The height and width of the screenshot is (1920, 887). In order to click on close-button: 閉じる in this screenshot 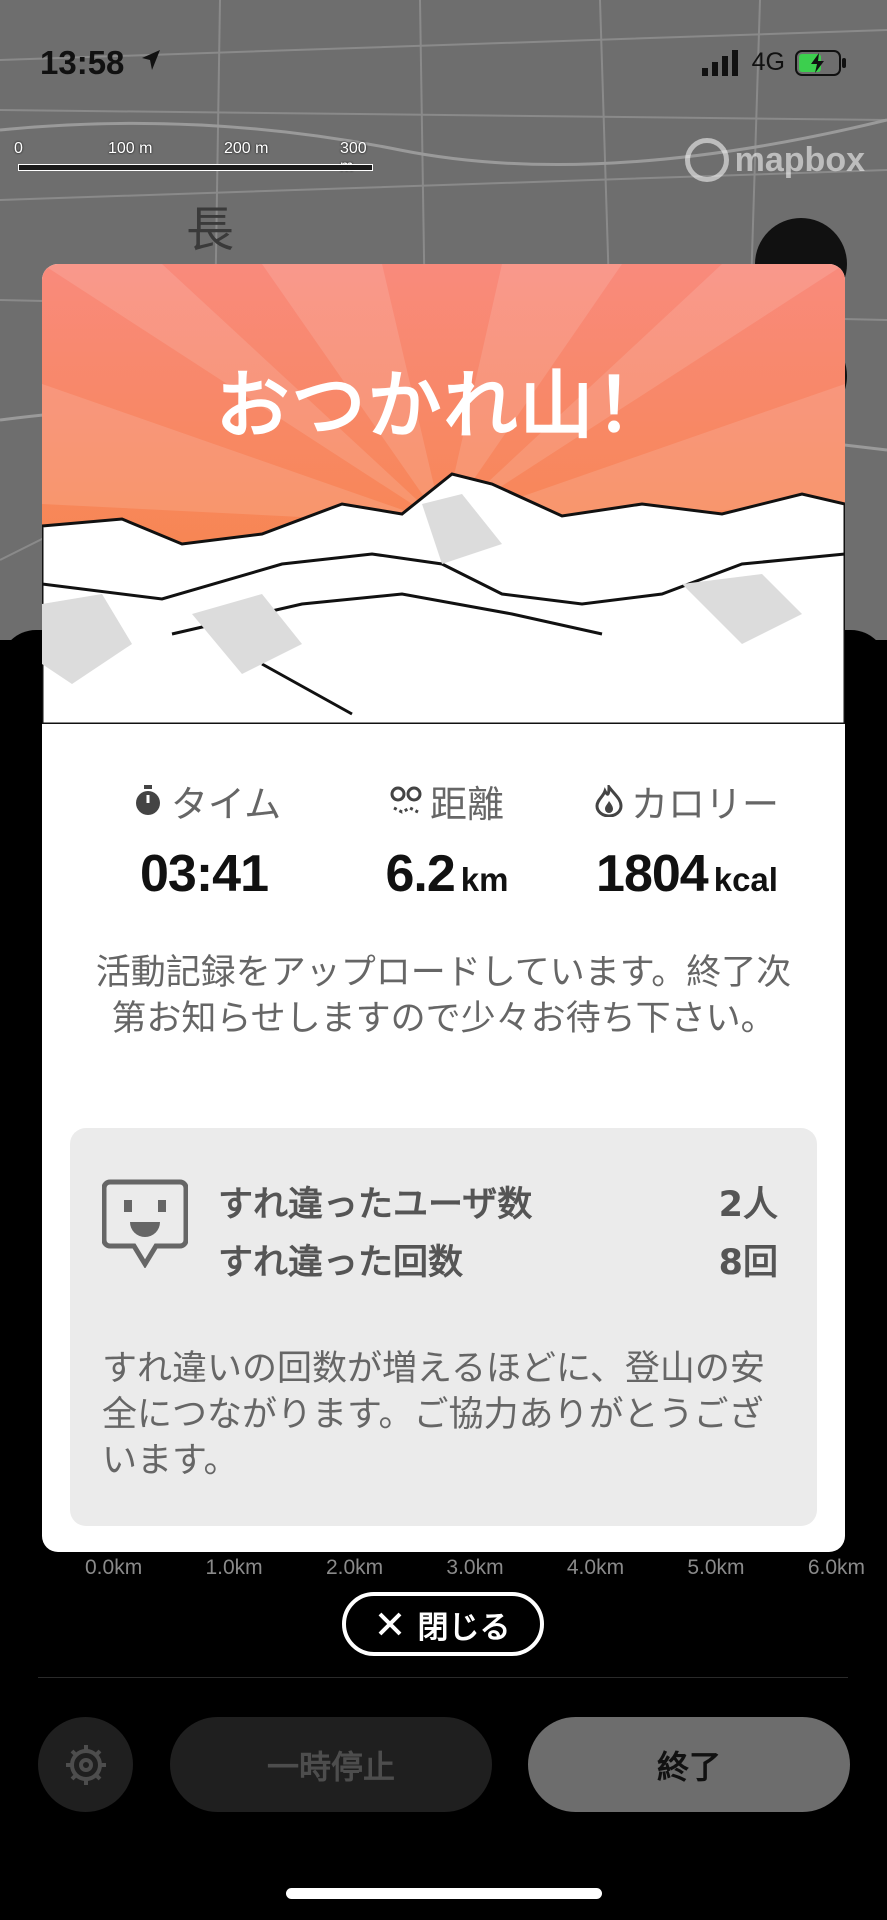, I will do `click(443, 1624)`.